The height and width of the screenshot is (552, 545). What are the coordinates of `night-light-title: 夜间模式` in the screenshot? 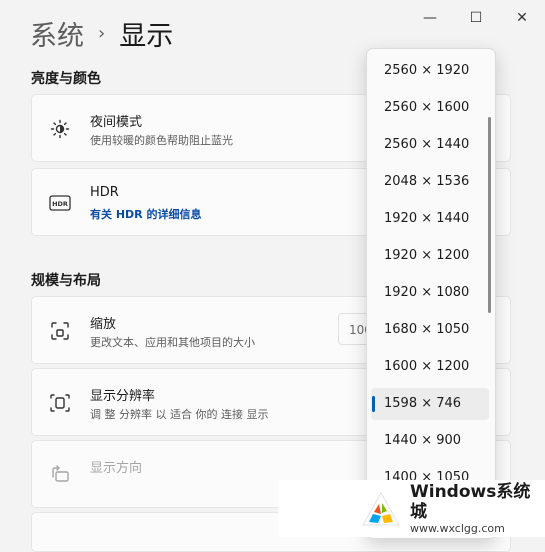 It's located at (116, 122).